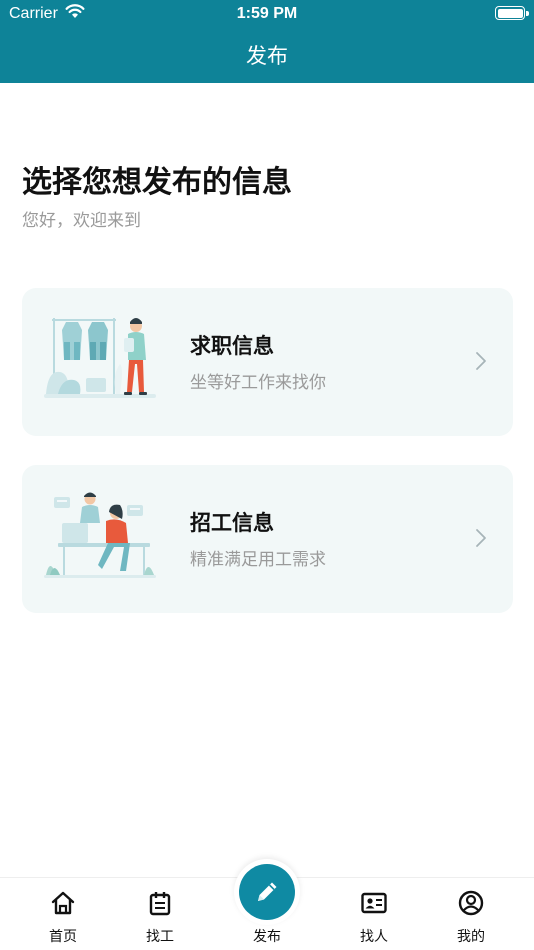 This screenshot has height=950, width=534. Describe the element at coordinates (374, 903) in the screenshot. I see `id-card-icon` at that location.